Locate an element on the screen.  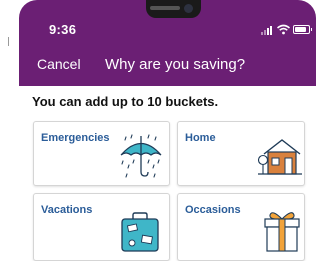
gift-icon is located at coordinates (282, 232).